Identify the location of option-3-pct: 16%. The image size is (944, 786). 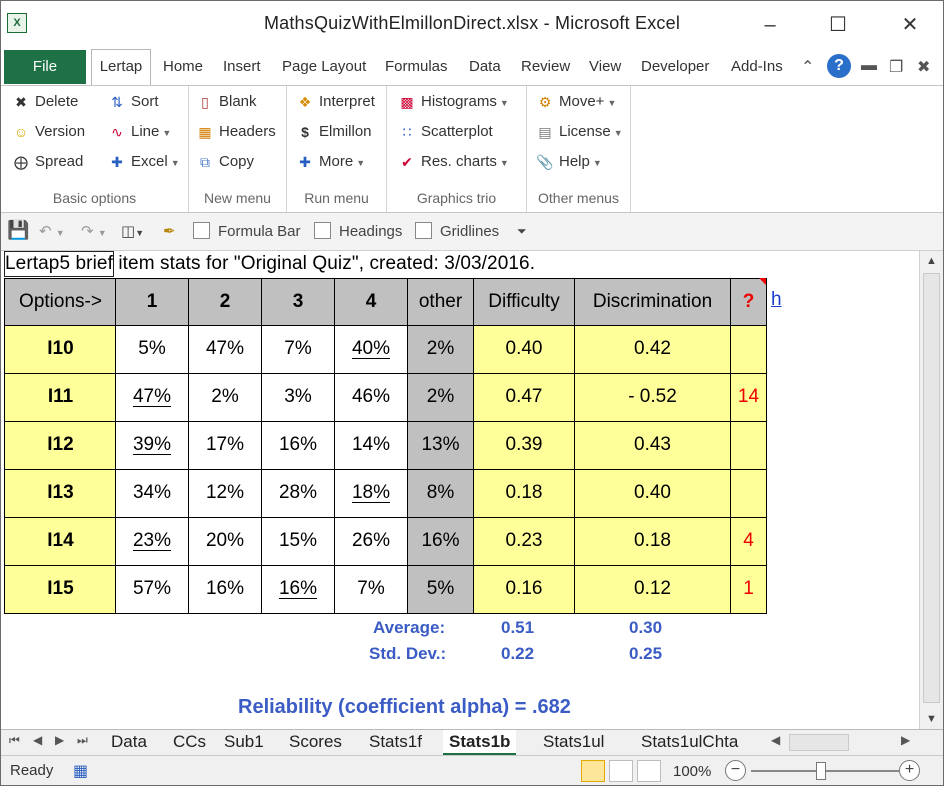
(297, 446).